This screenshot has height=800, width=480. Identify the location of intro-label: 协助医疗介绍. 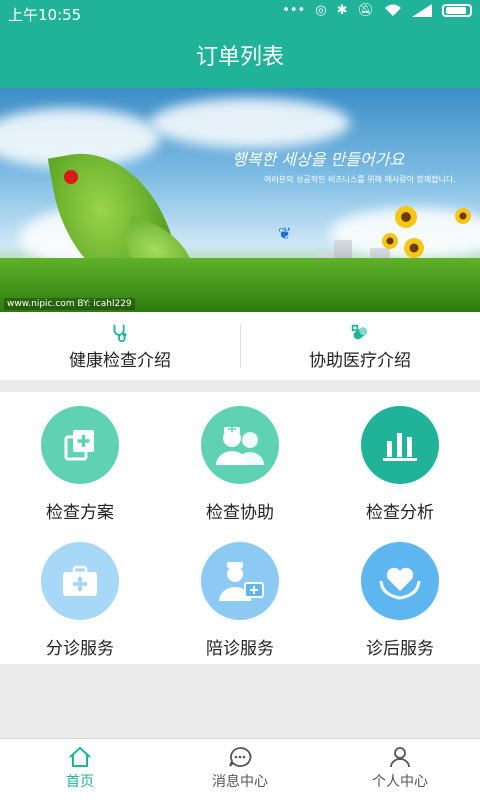
(360, 360).